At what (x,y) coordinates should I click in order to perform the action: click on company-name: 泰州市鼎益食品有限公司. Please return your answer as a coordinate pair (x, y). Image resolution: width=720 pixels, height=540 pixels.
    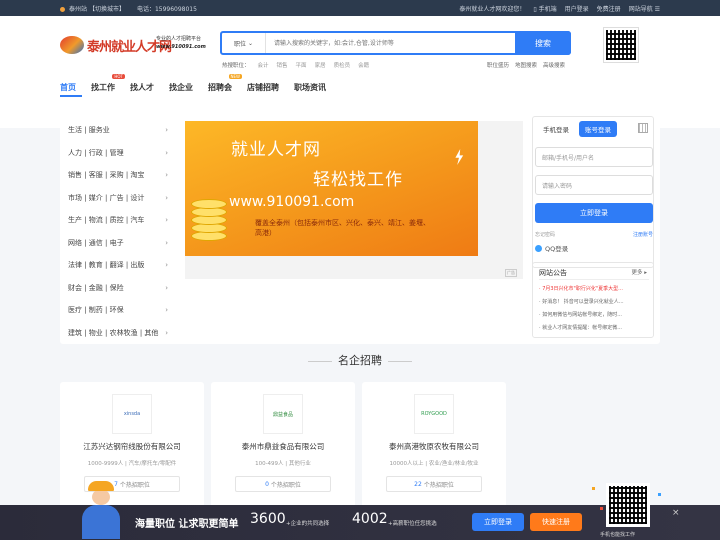
    Looking at the image, I should click on (283, 446).